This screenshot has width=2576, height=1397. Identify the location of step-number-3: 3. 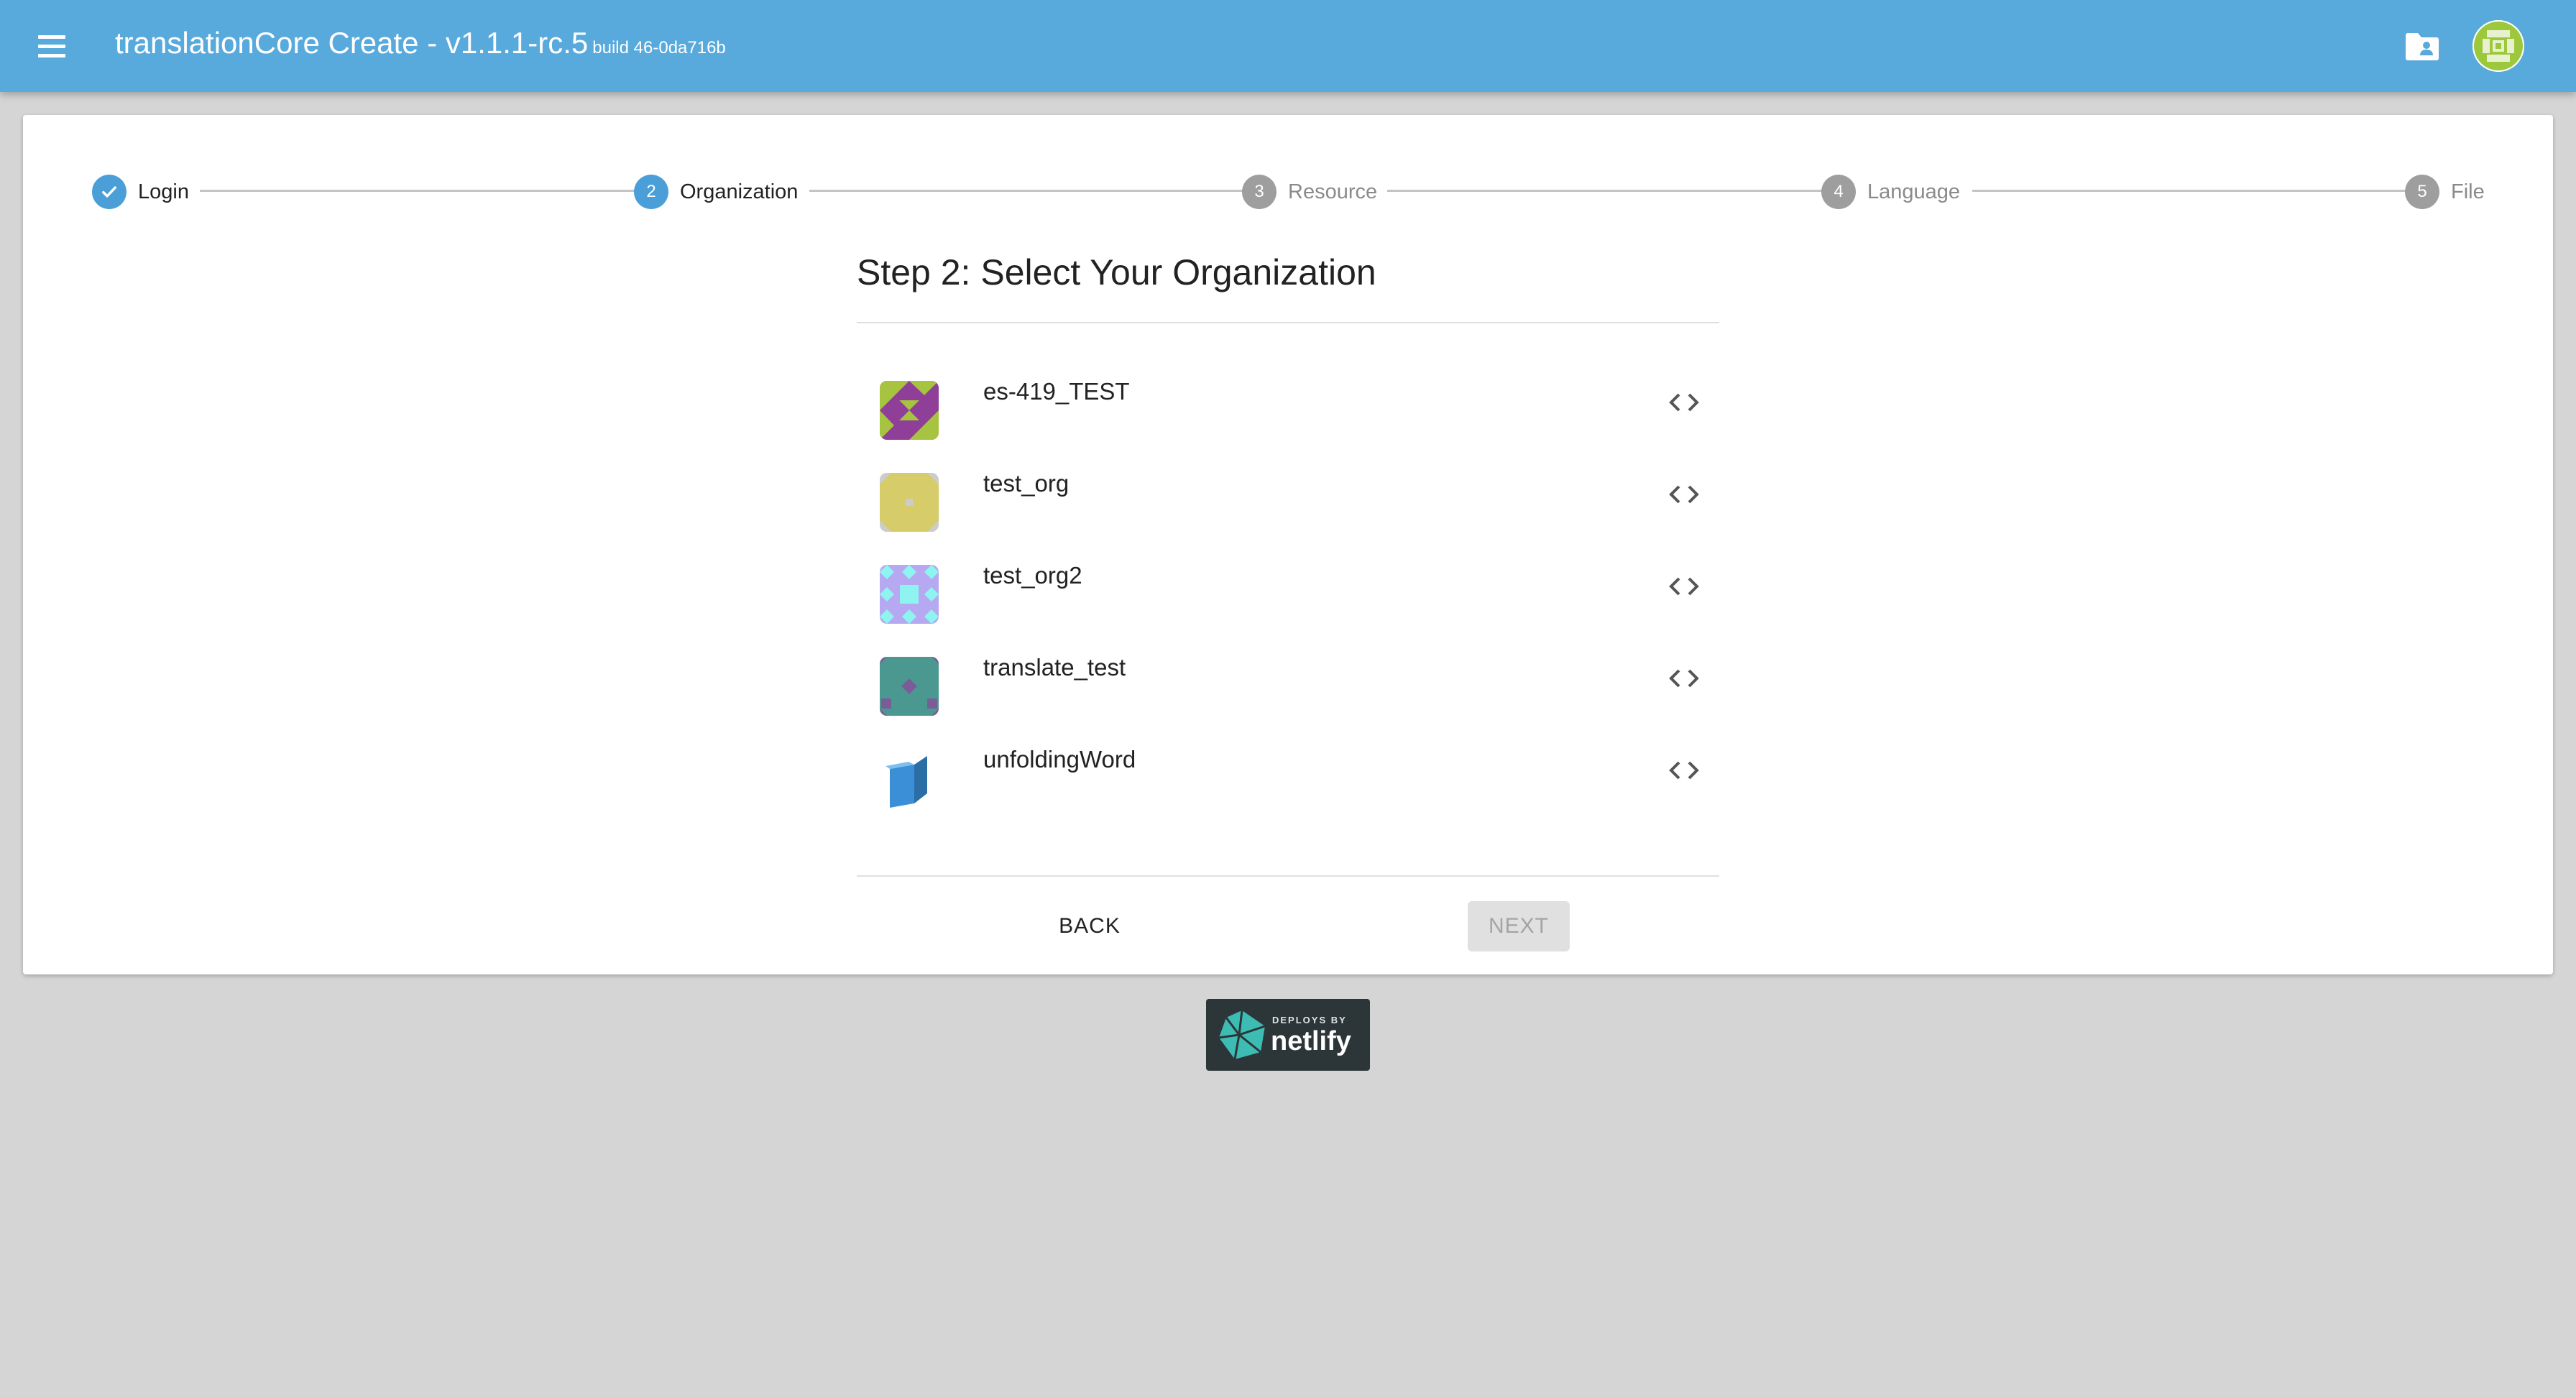
(1259, 192).